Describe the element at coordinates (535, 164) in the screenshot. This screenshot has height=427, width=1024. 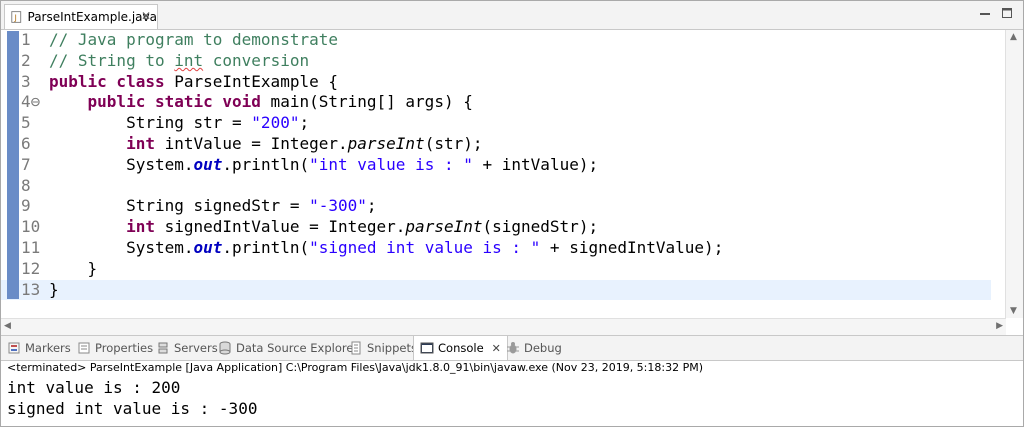
I see `code-token: + intValue);` at that location.